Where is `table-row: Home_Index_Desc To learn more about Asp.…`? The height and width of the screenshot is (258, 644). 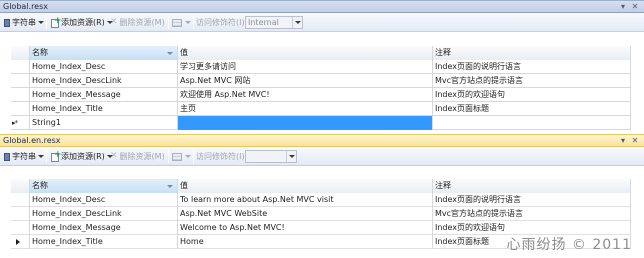 table-row: Home_Index_Desc To learn more about Asp.… is located at coordinates (321, 200).